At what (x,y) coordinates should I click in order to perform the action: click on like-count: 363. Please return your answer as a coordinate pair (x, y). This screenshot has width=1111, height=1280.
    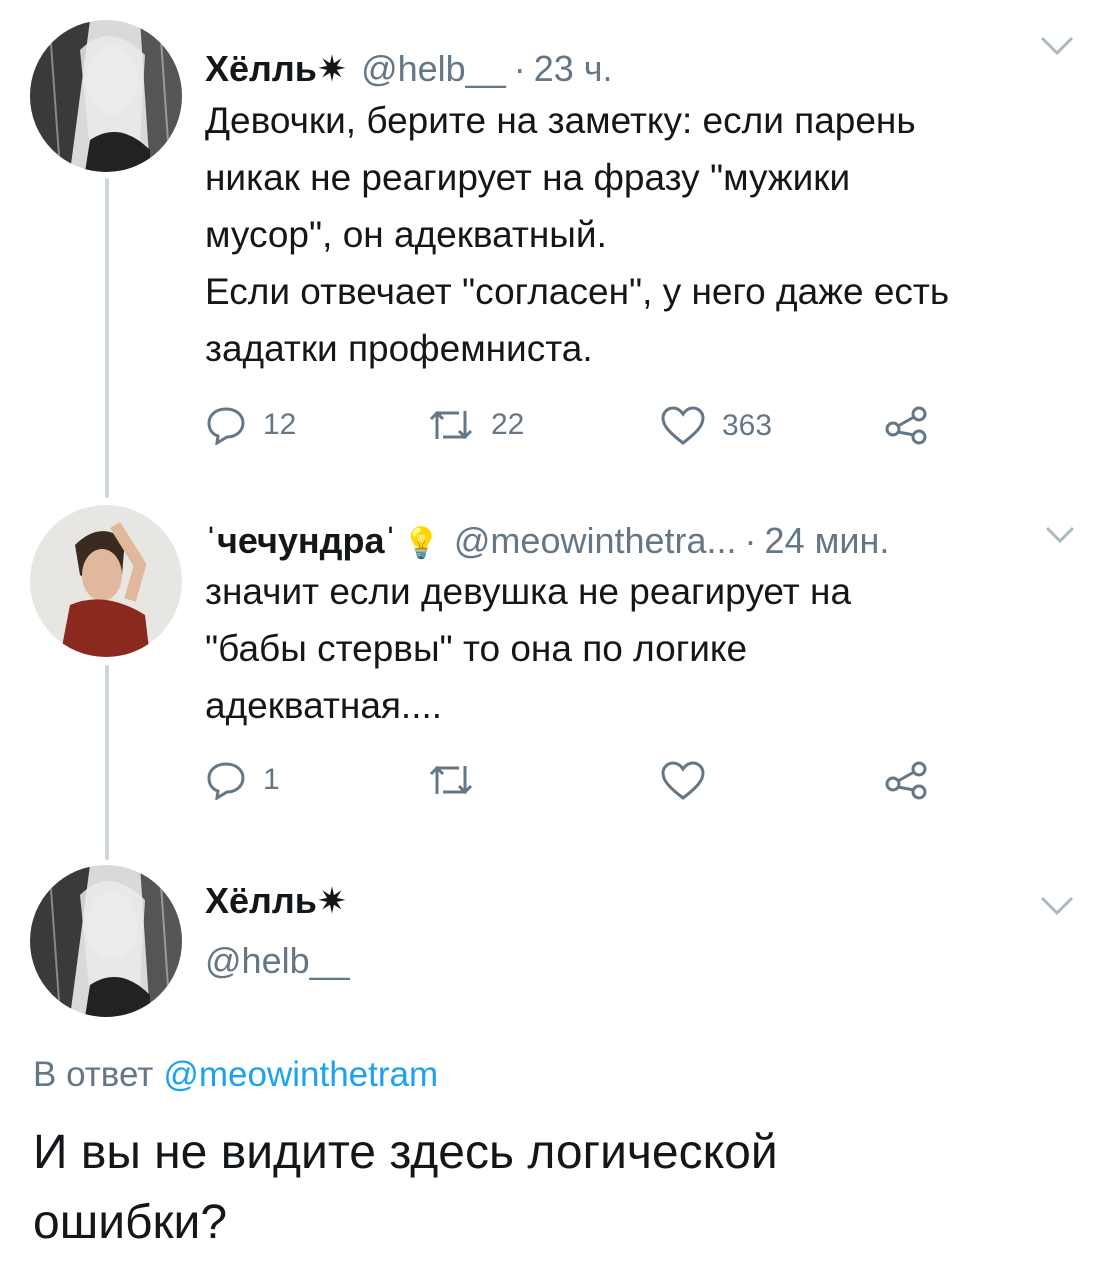
    Looking at the image, I should click on (747, 425).